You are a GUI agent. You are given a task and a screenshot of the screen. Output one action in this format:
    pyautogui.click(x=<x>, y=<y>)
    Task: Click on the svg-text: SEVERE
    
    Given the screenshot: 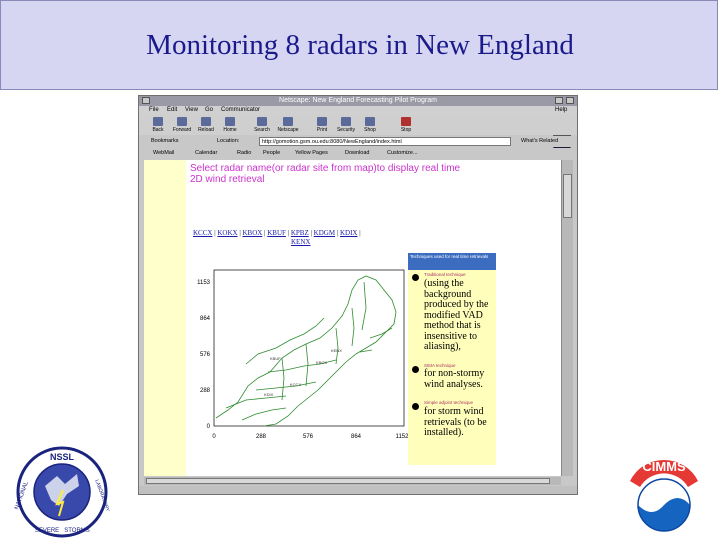 What is the action you would take?
    pyautogui.click(x=47, y=531)
    